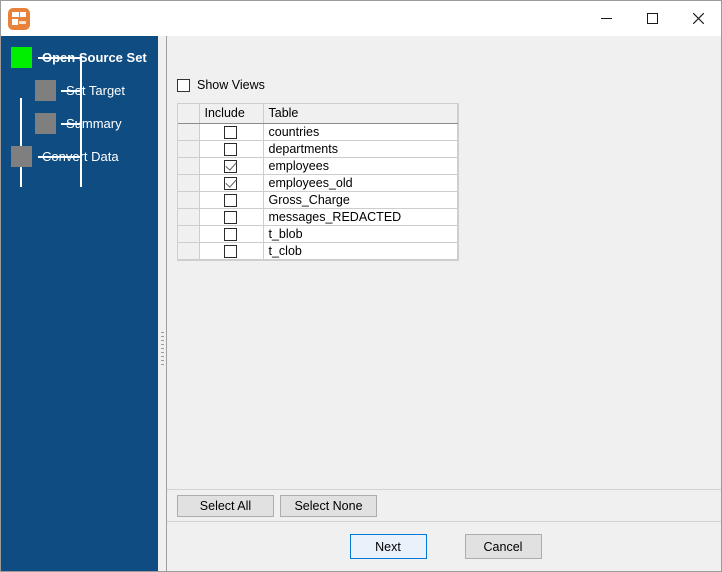 The image size is (722, 572). Describe the element at coordinates (444, 546) in the screenshot. I see `dialog-footer: Next Cancel` at that location.